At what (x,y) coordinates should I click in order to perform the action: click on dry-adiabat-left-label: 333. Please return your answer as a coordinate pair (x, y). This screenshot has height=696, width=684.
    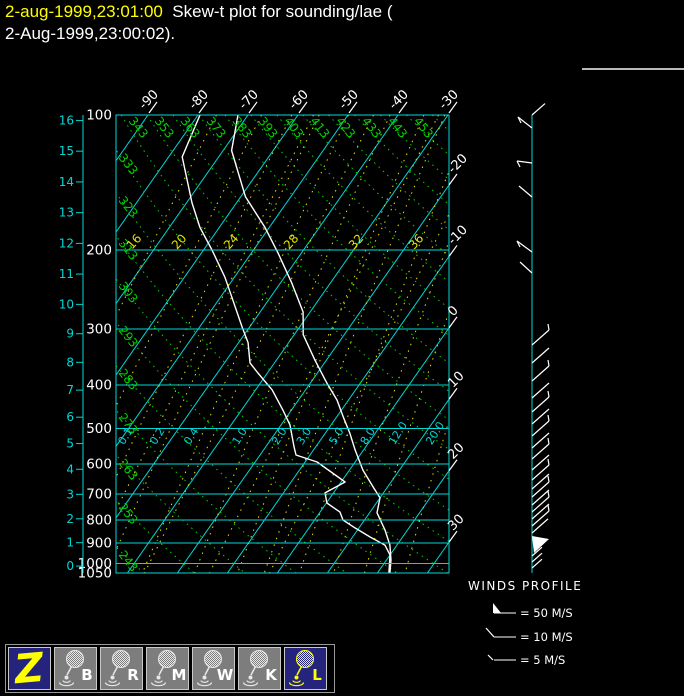
    Looking at the image, I should click on (128, 164).